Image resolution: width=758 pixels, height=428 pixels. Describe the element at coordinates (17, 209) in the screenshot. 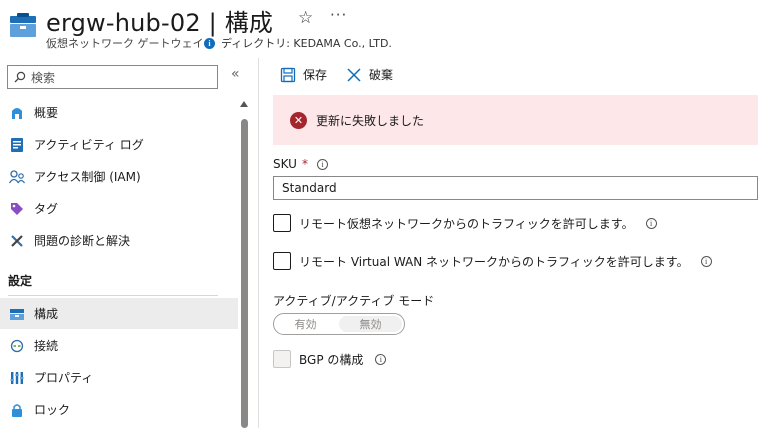

I see `tag-icon` at that location.